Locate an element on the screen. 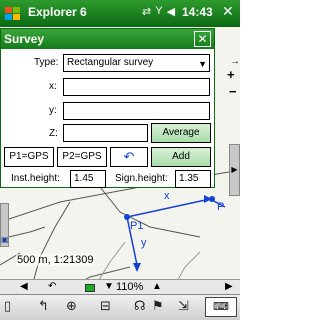 The image size is (320, 320). forward-icon: ▶ is located at coordinates (229, 286).